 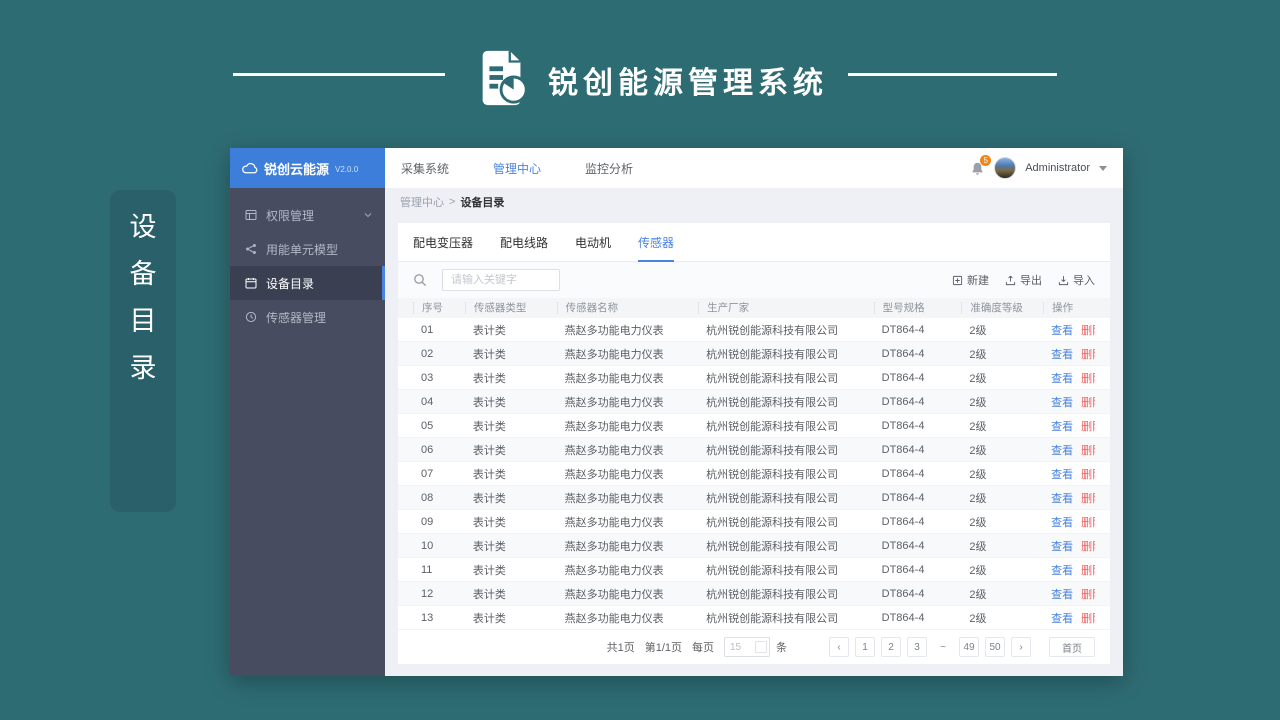 I want to click on page-button-49: 49, so click(x=969, y=647).